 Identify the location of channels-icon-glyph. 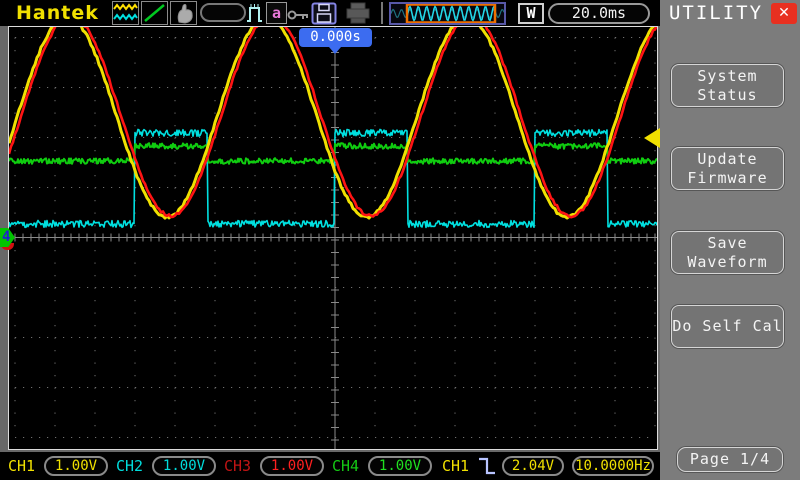
(125, 12).